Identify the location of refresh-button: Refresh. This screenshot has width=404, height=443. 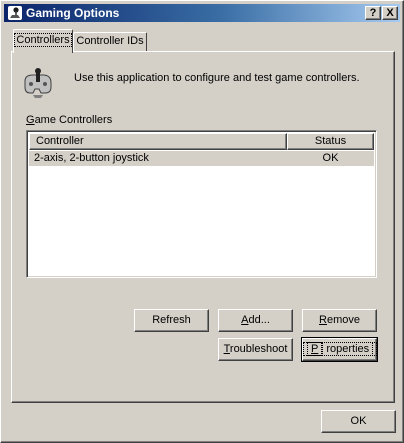
(171, 320).